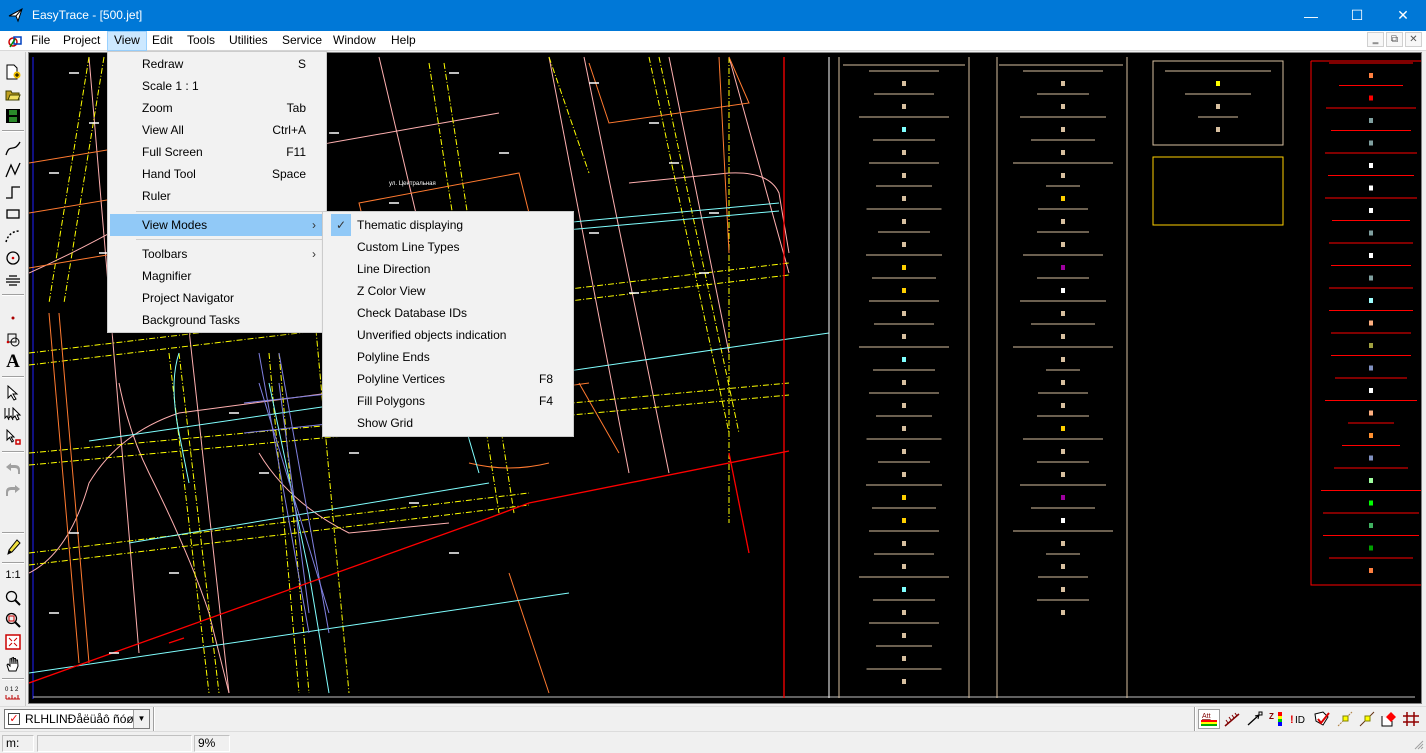 The image size is (1426, 753). What do you see at coordinates (217, 320) in the screenshot?
I see `menu-item-background-tasks: Background Tasks` at bounding box center [217, 320].